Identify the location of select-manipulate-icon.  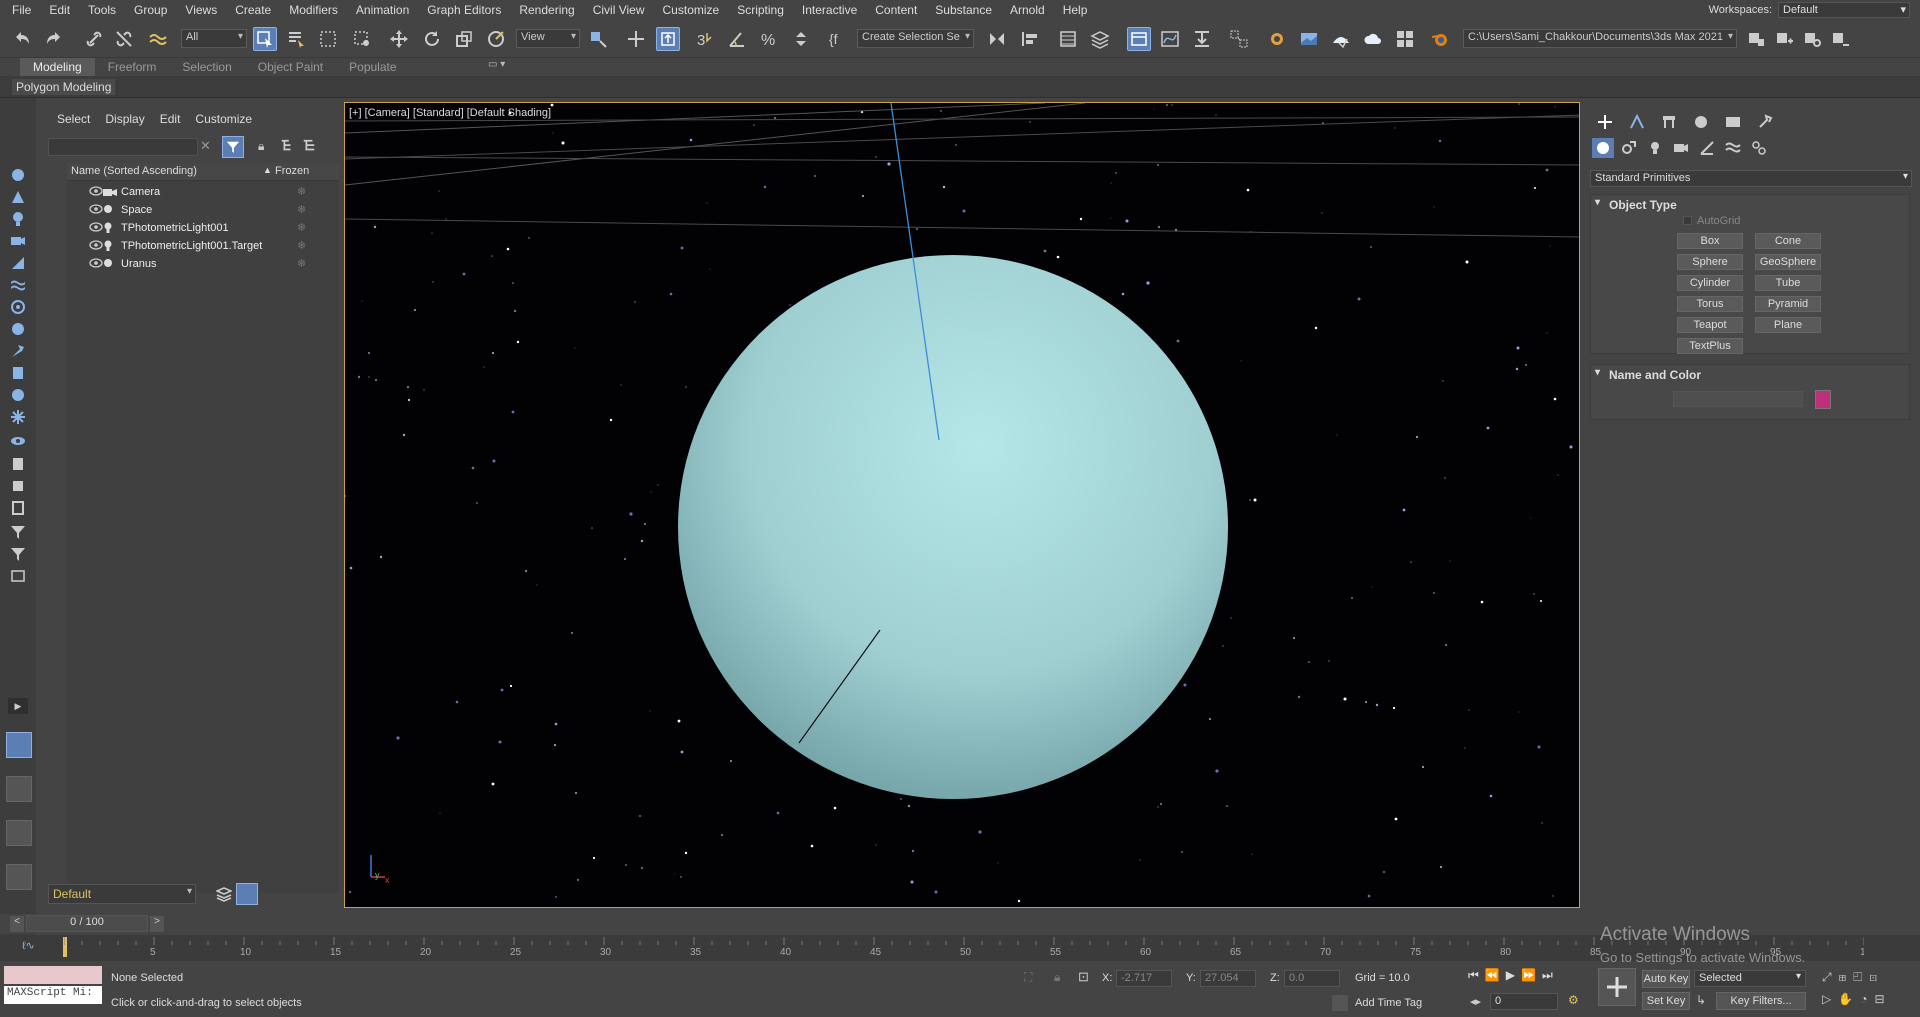
(636, 39).